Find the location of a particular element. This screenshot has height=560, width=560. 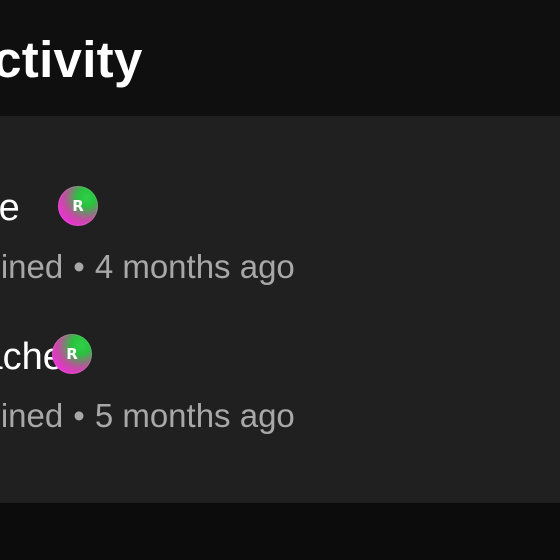

activity-status: Joined•5 months ago is located at coordinates (147, 416).